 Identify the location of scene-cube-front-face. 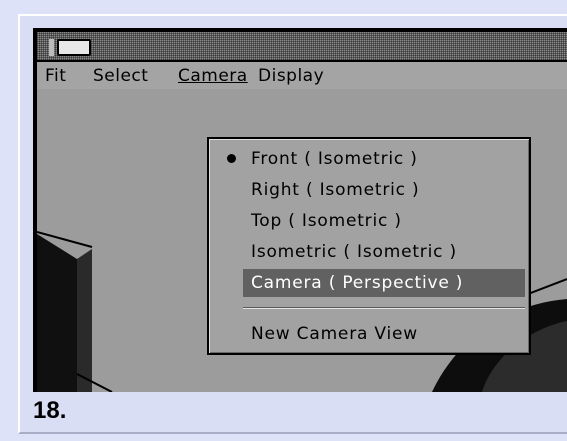
(57, 313).